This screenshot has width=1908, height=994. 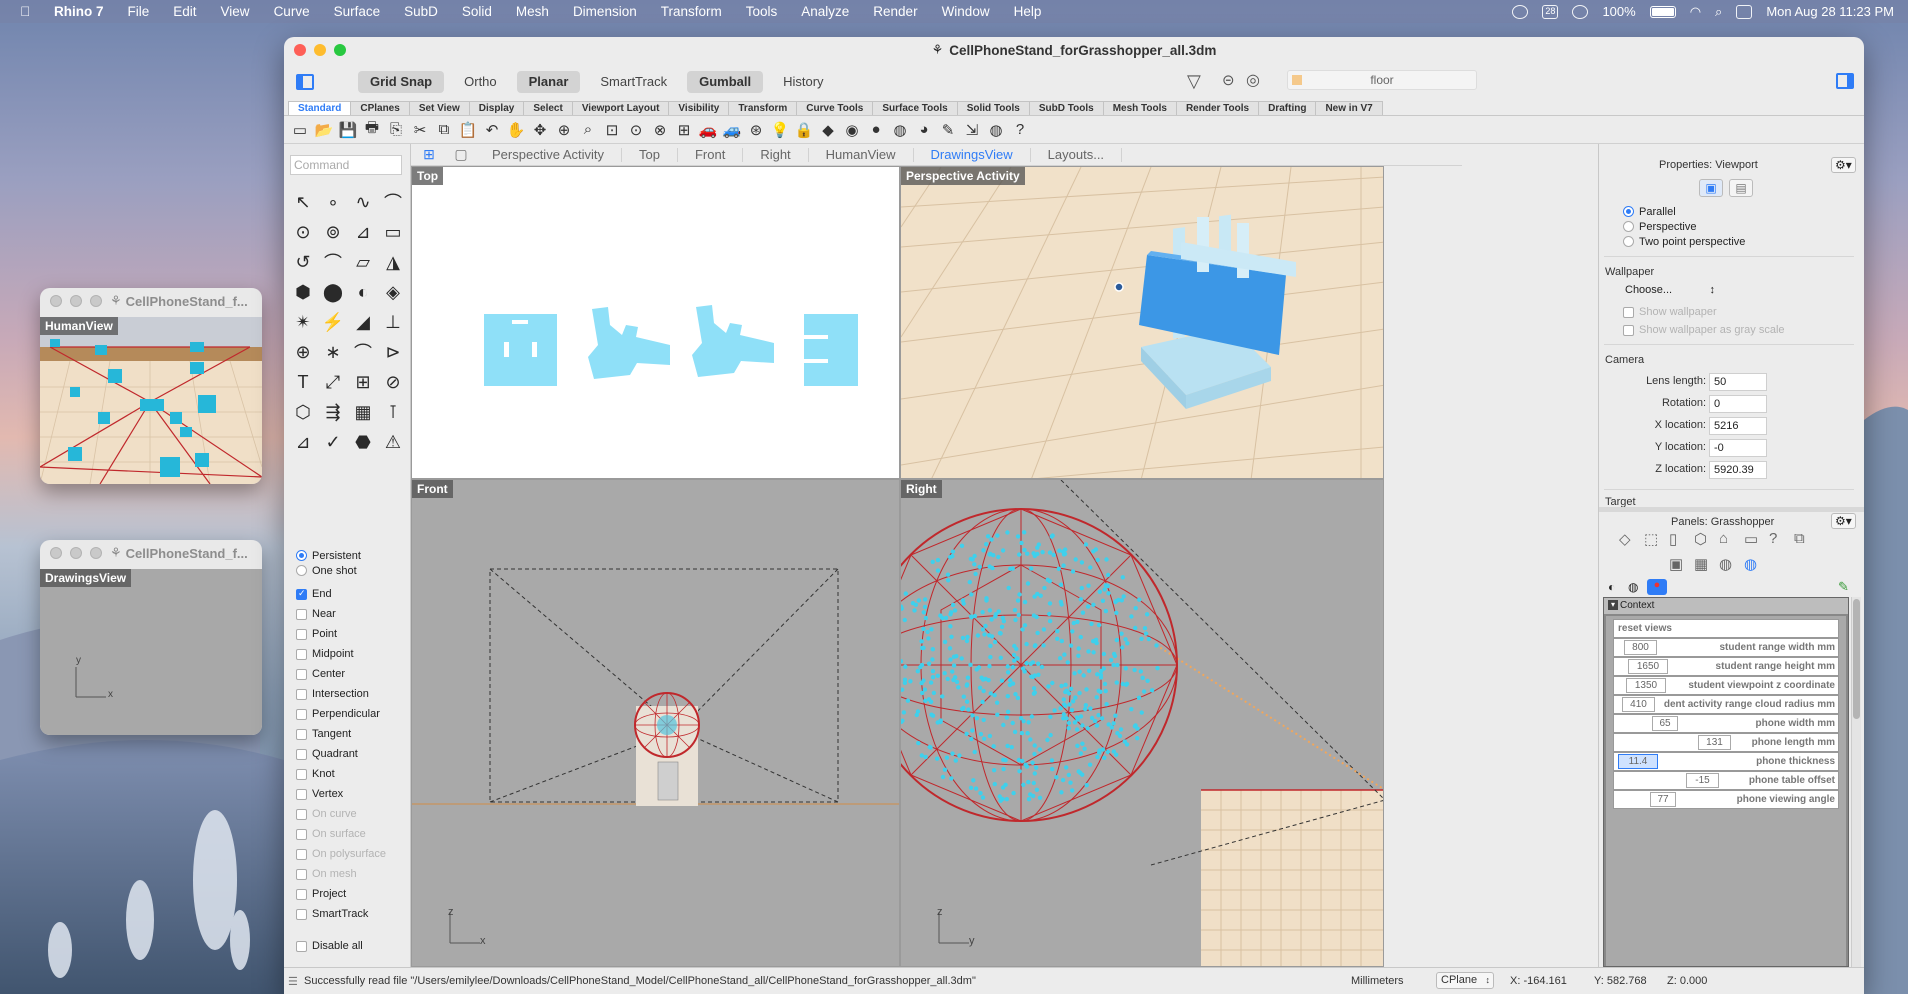 What do you see at coordinates (1287, 108) in the screenshot?
I see `tab-drafting: Drafting` at bounding box center [1287, 108].